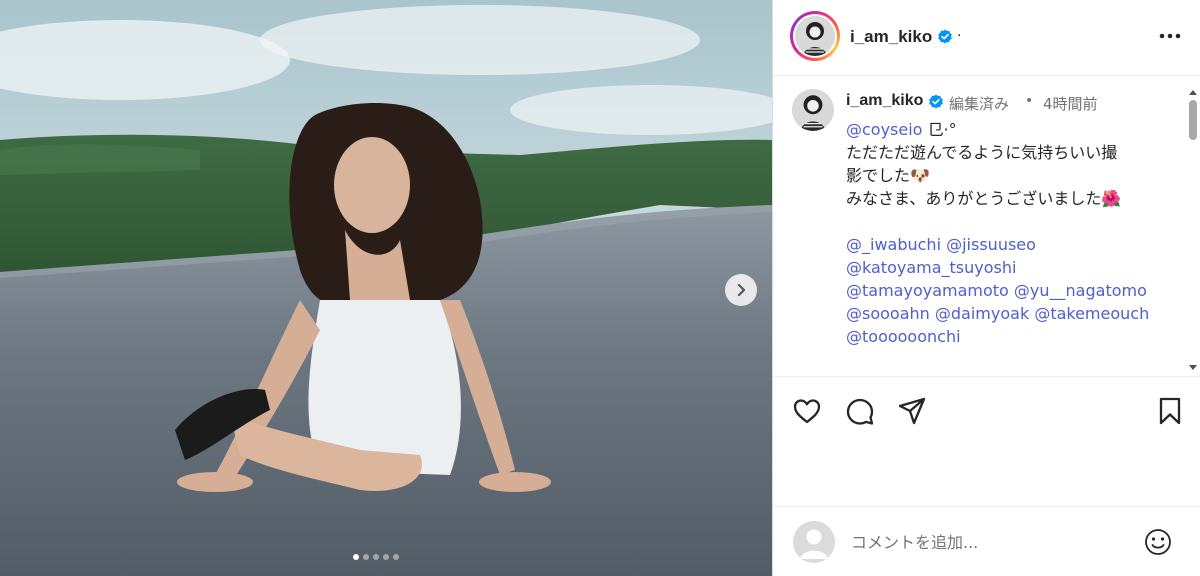  I want to click on mention-link: @soooahn, so click(888, 313).